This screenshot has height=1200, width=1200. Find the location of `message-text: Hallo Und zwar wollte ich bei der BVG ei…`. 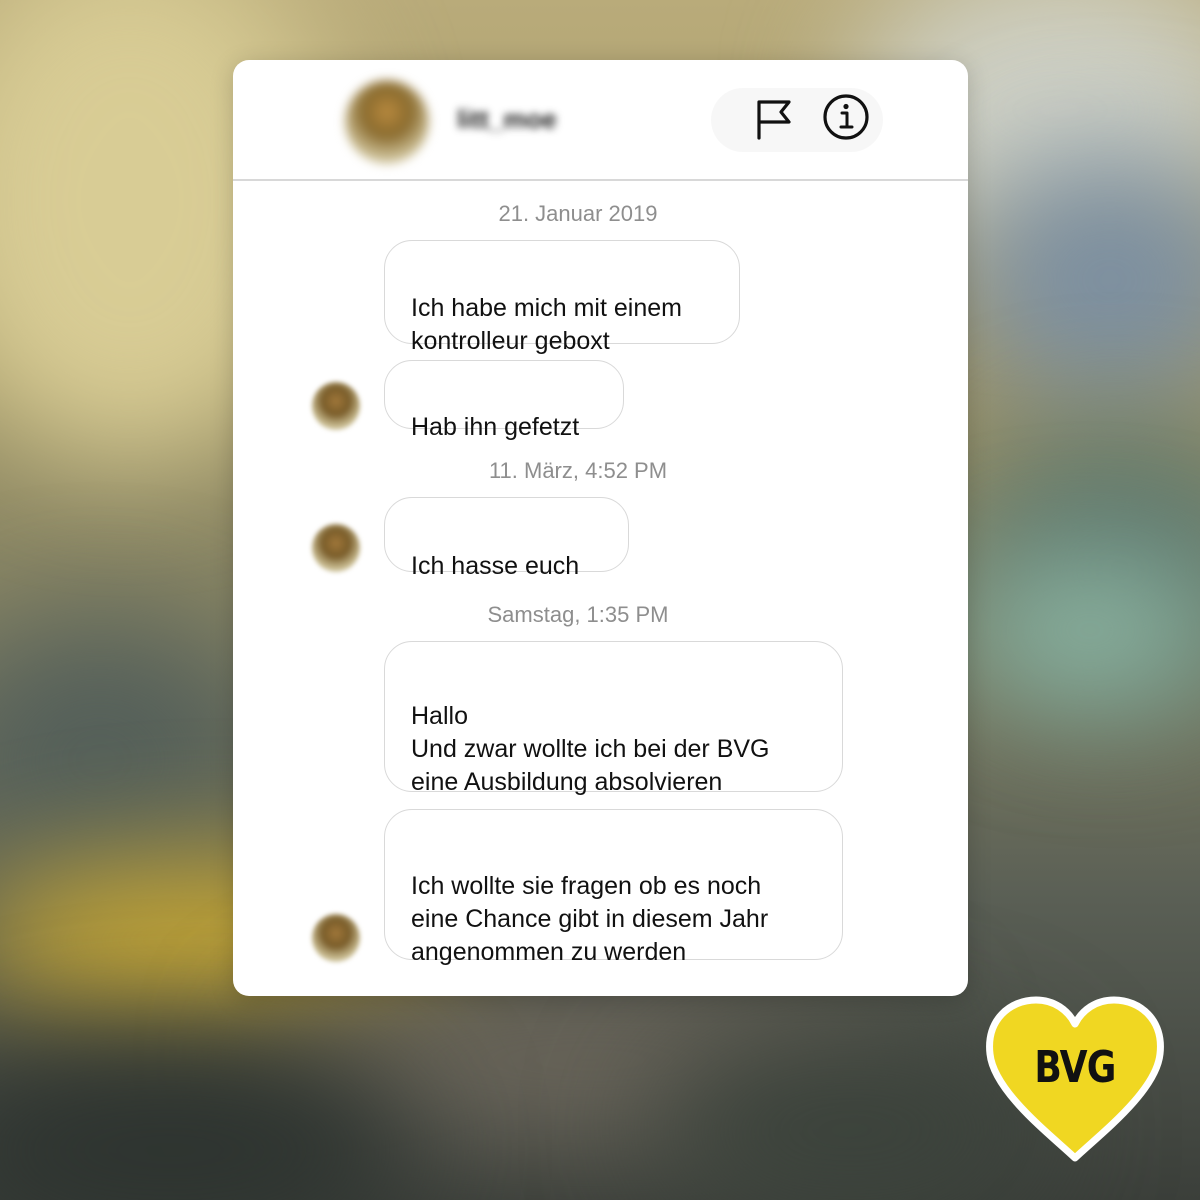

message-text: Hallo Und zwar wollte ich bei der BVG ei… is located at coordinates (590, 749).